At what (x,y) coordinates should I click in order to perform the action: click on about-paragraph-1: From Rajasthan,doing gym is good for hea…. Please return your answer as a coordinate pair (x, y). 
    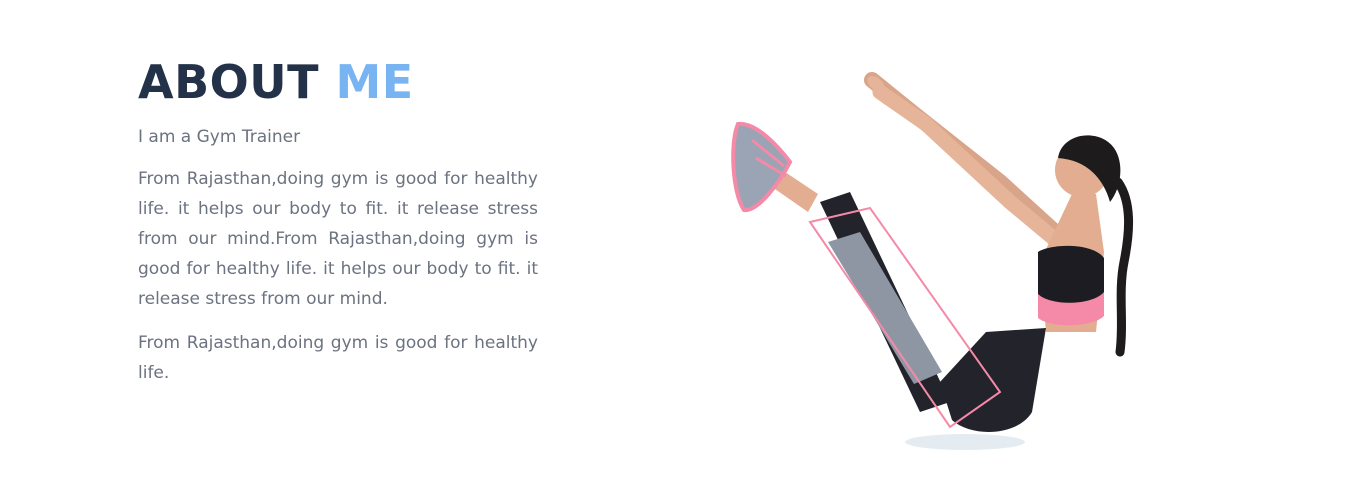
    Looking at the image, I should click on (338, 239).